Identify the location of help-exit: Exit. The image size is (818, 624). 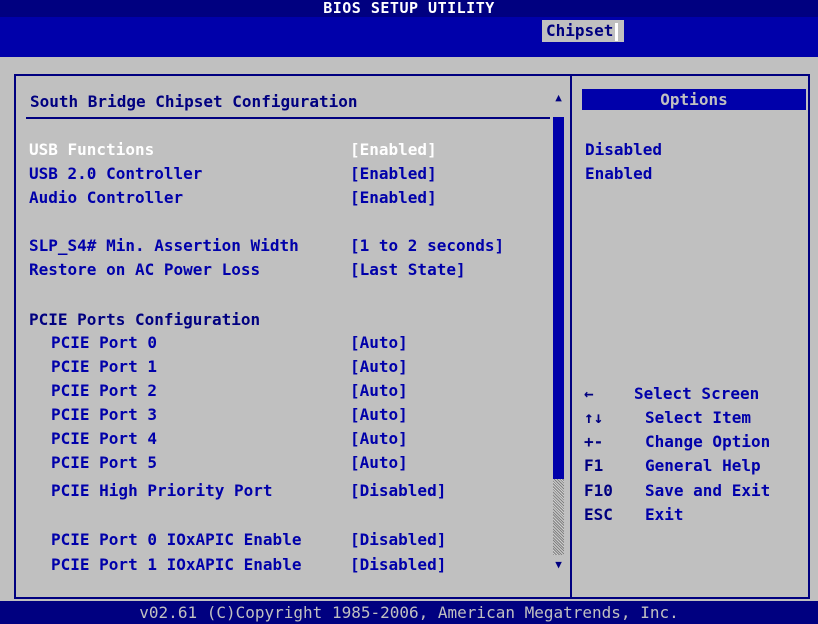
(664, 514).